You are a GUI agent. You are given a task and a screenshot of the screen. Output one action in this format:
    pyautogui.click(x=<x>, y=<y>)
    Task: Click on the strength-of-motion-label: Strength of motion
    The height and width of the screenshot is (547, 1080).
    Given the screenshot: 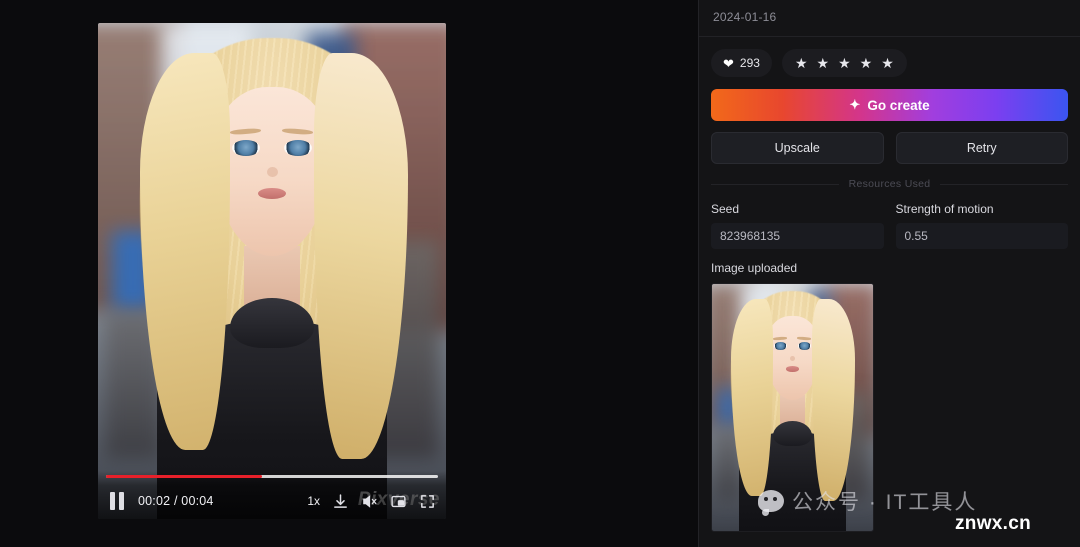 What is the action you would take?
    pyautogui.click(x=944, y=209)
    